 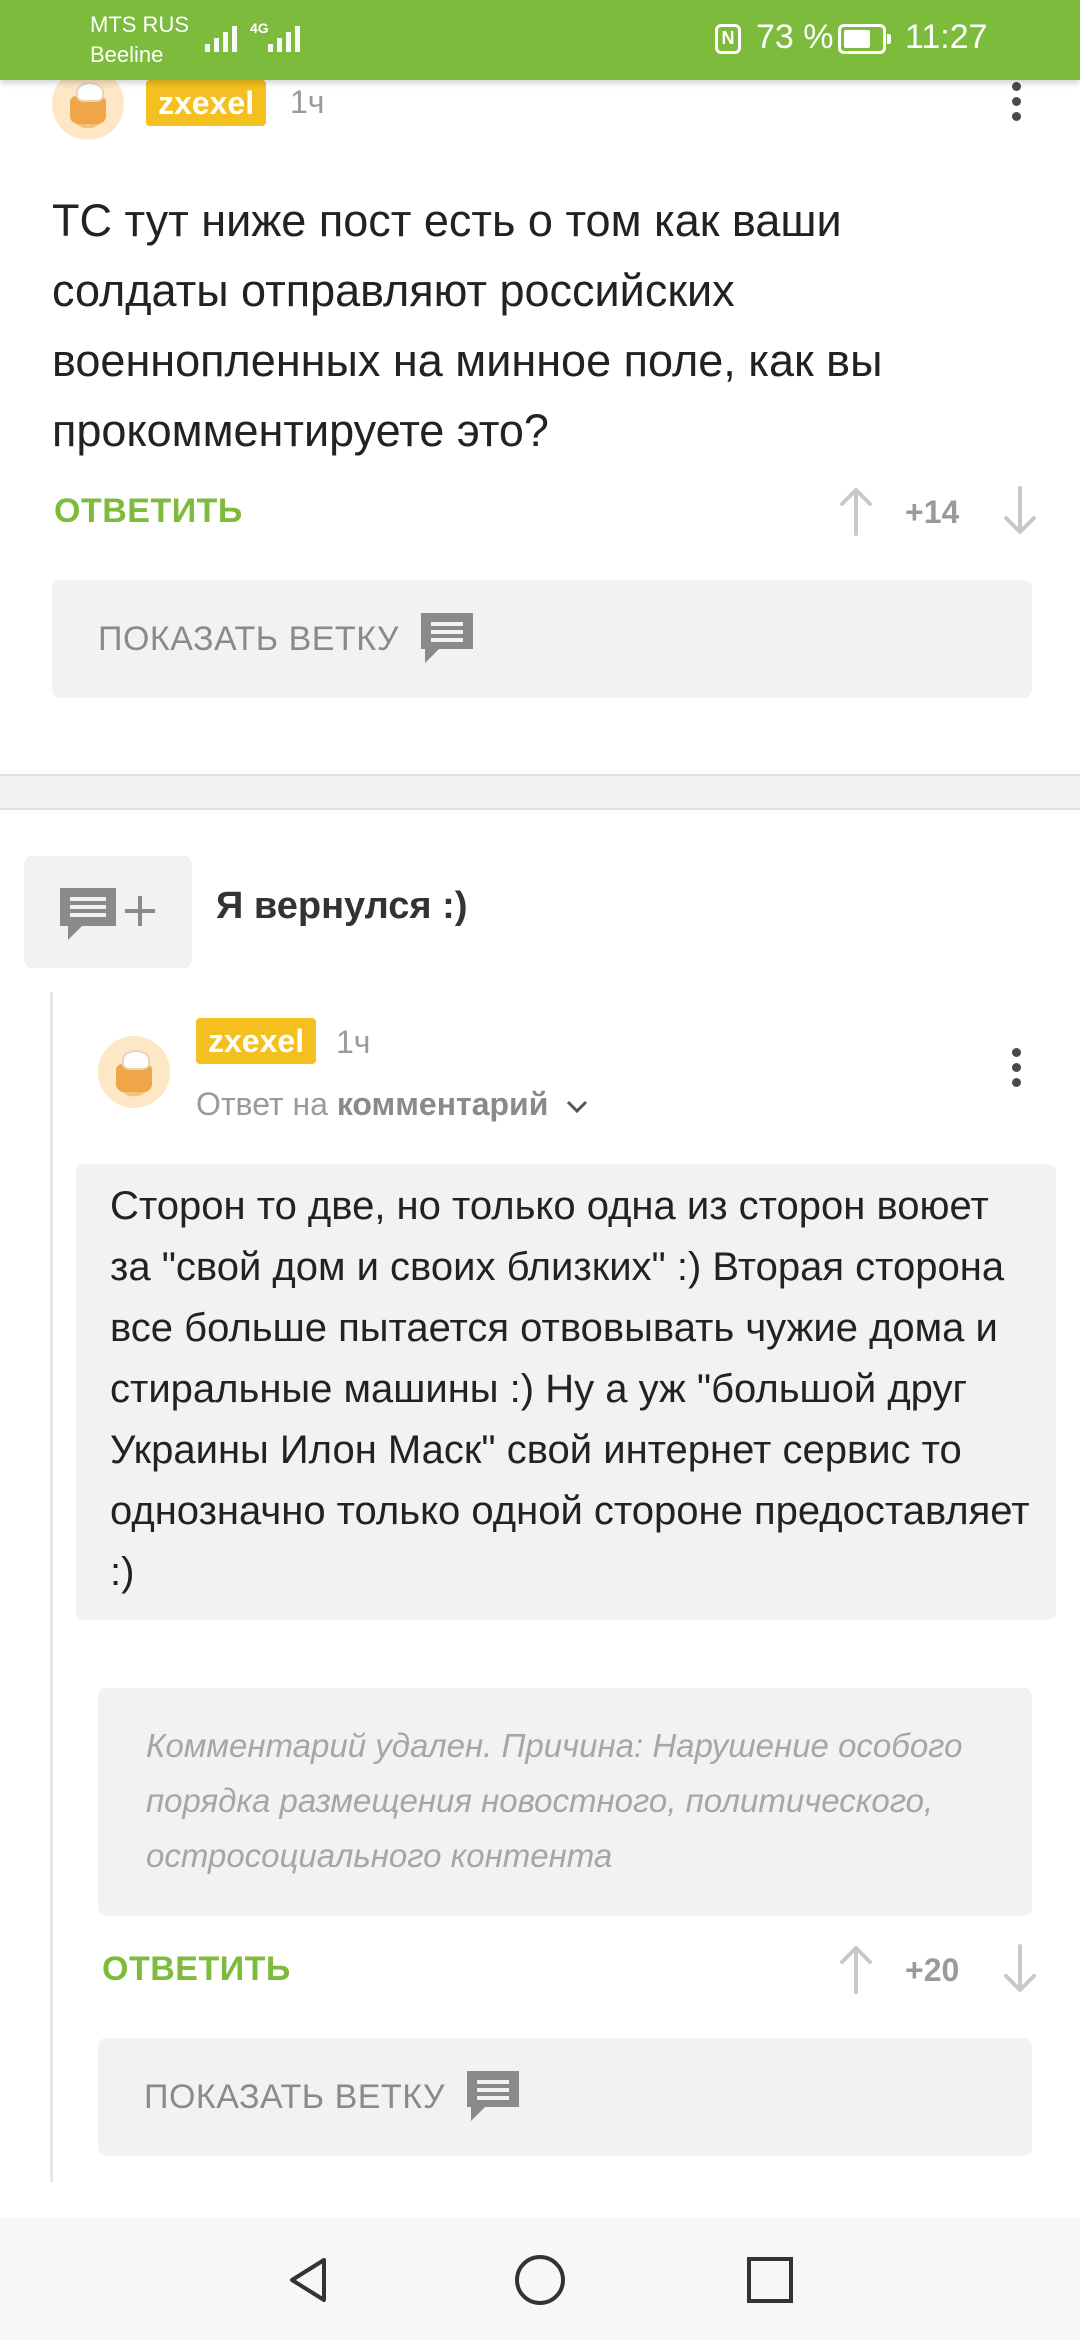 I want to click on home-icon, so click(x=540, y=2280).